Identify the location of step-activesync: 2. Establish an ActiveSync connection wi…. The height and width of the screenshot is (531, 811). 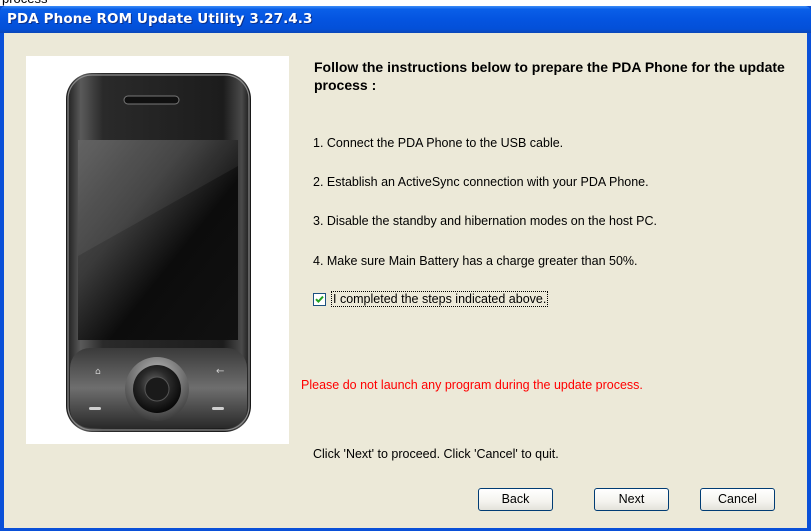
(481, 182).